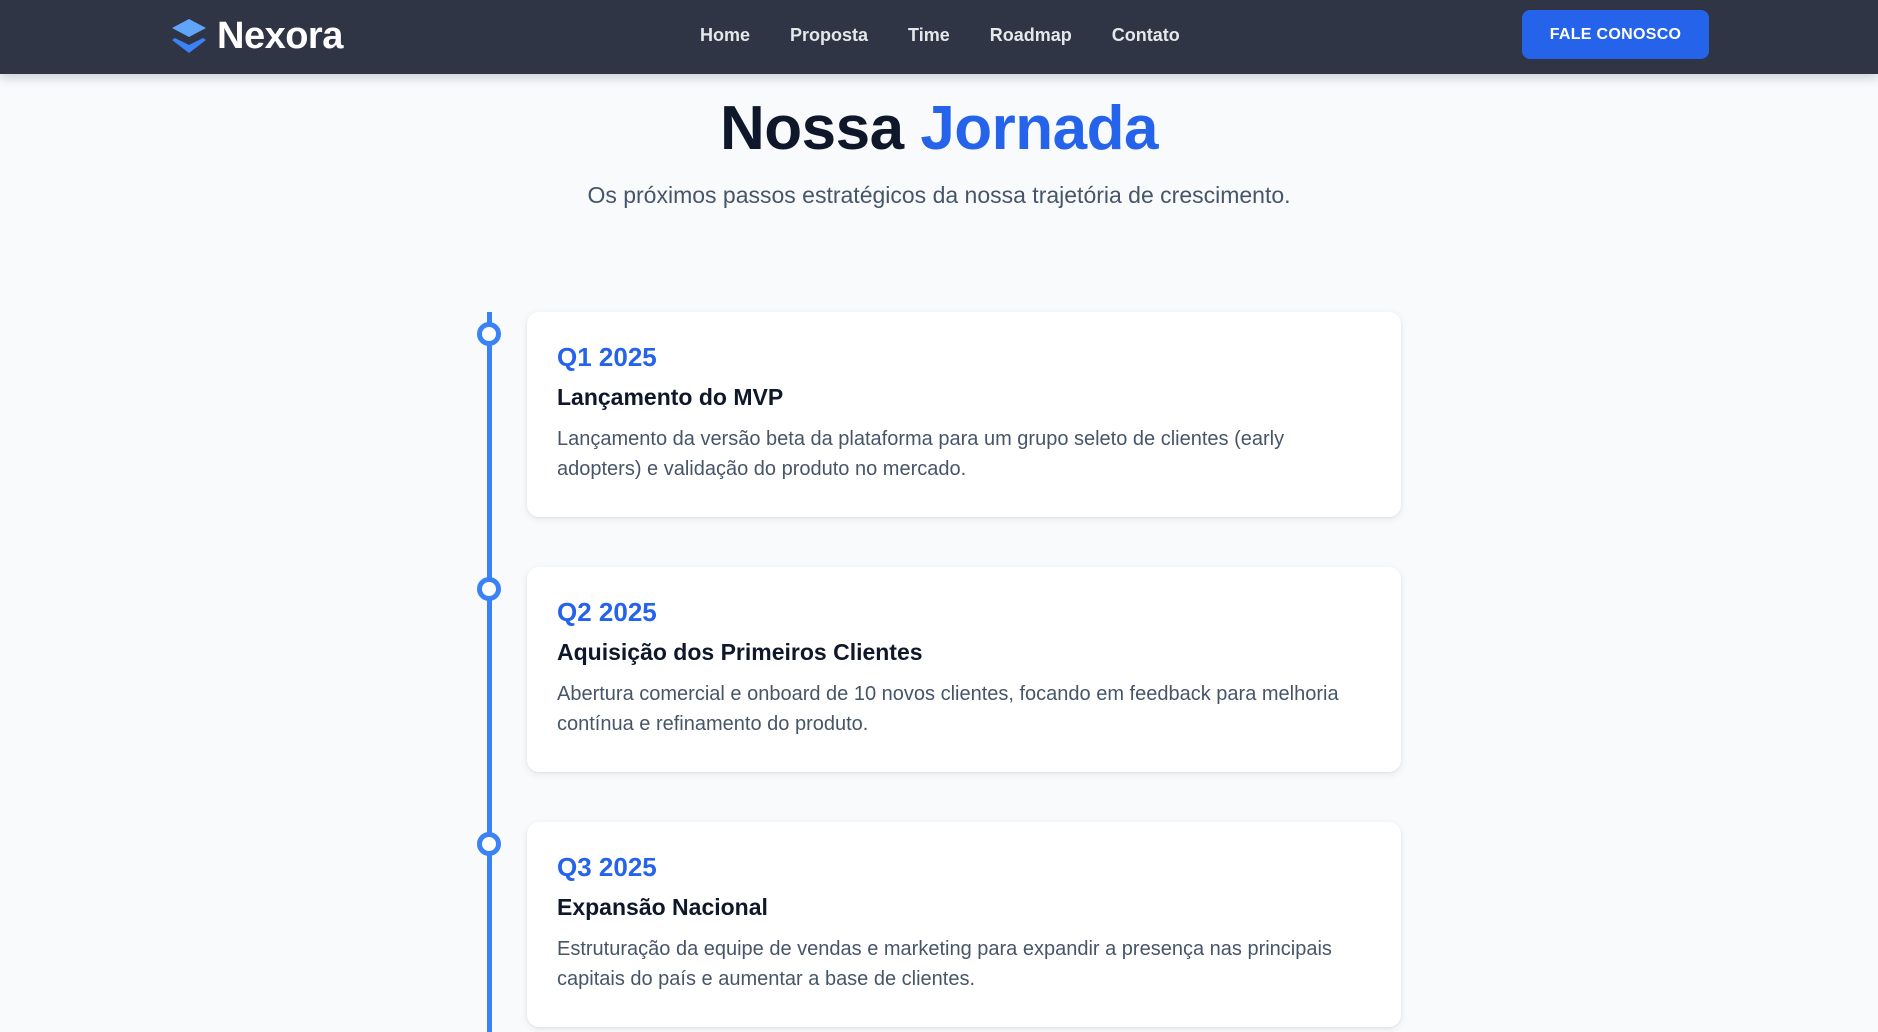  What do you see at coordinates (740, 652) in the screenshot?
I see `timeline-card-title: Aquisição dos Primeiros Clientes` at bounding box center [740, 652].